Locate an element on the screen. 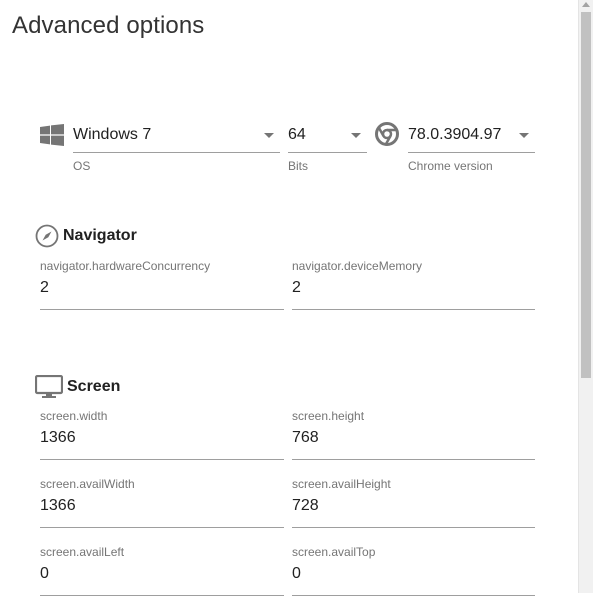 This screenshot has height=596, width=593. field-label: navigator.hardwareConcurrency is located at coordinates (125, 266).